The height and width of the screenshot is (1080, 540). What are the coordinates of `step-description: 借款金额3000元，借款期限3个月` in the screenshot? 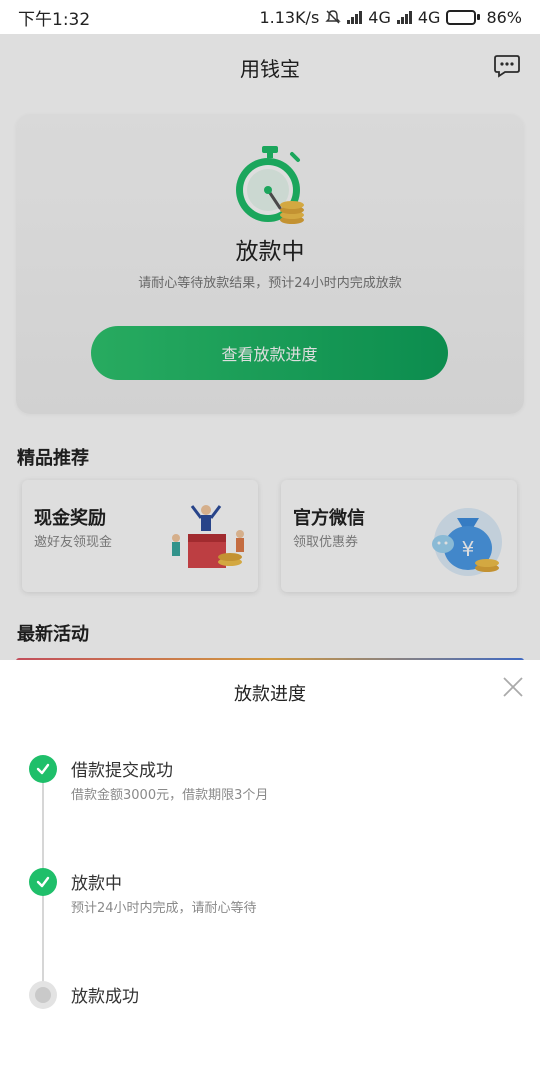 It's located at (170, 795).